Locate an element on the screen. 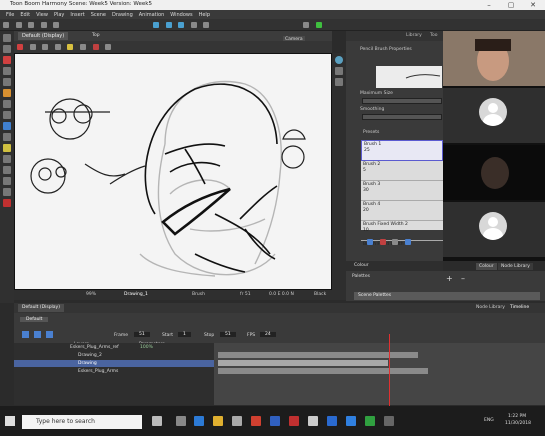  brush-mode-icon is located at coordinates (20, 47).